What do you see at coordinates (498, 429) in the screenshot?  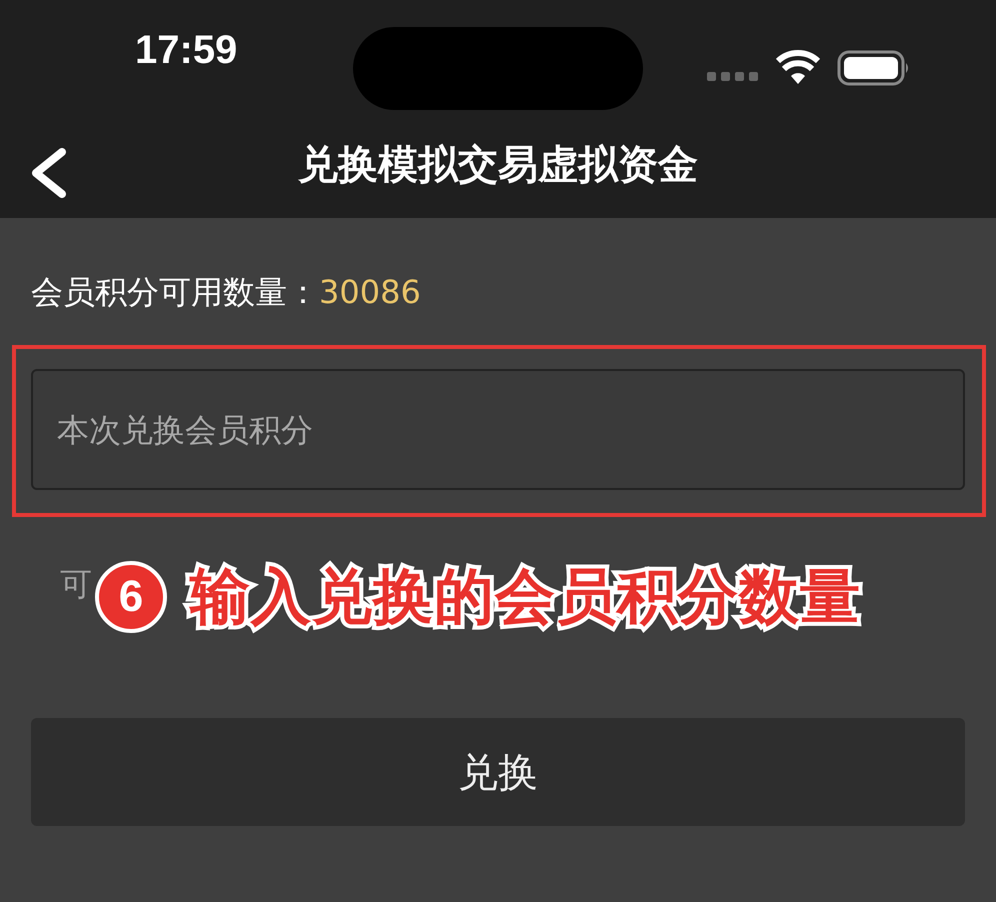 I see `points-input-field: 本次兑换会员积分` at bounding box center [498, 429].